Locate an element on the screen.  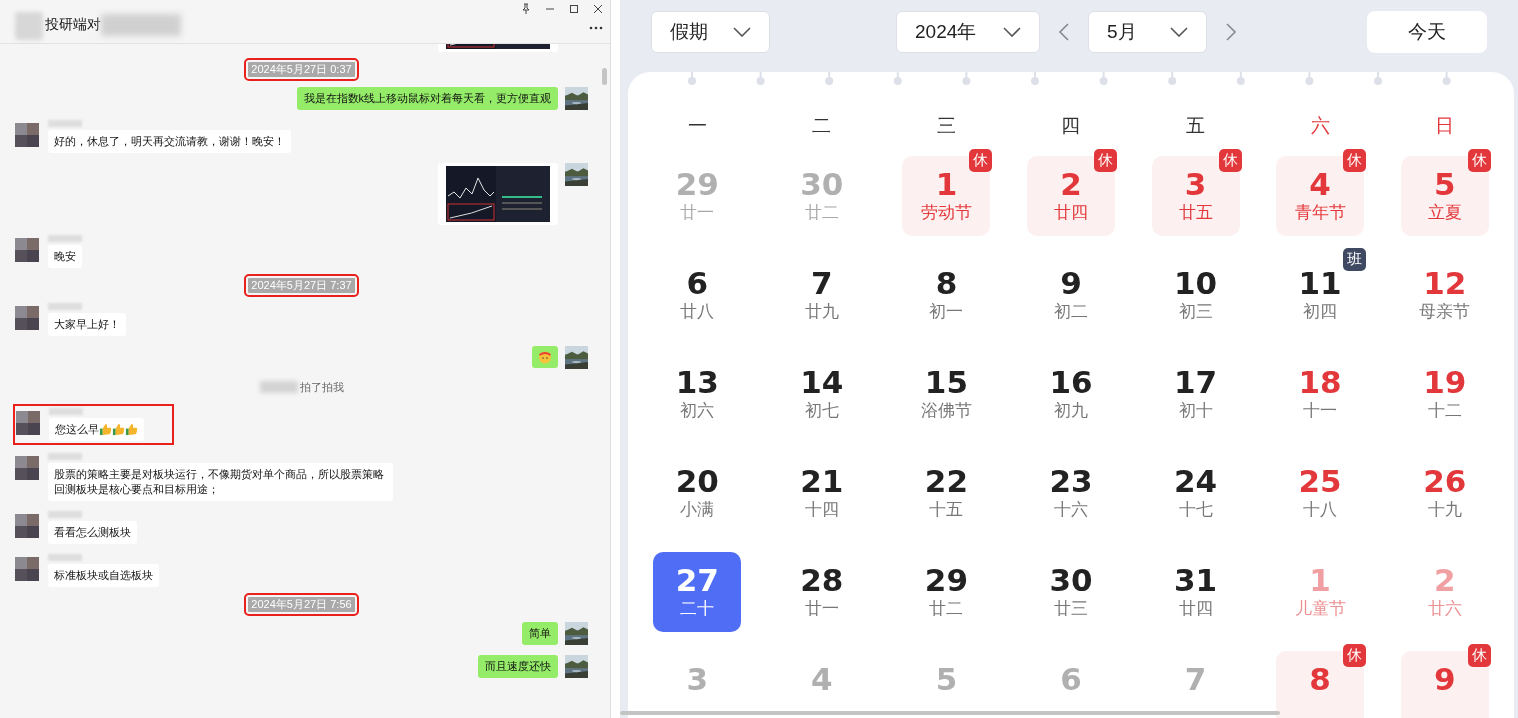
lunar-date: 初二 is located at coordinates (1071, 312).